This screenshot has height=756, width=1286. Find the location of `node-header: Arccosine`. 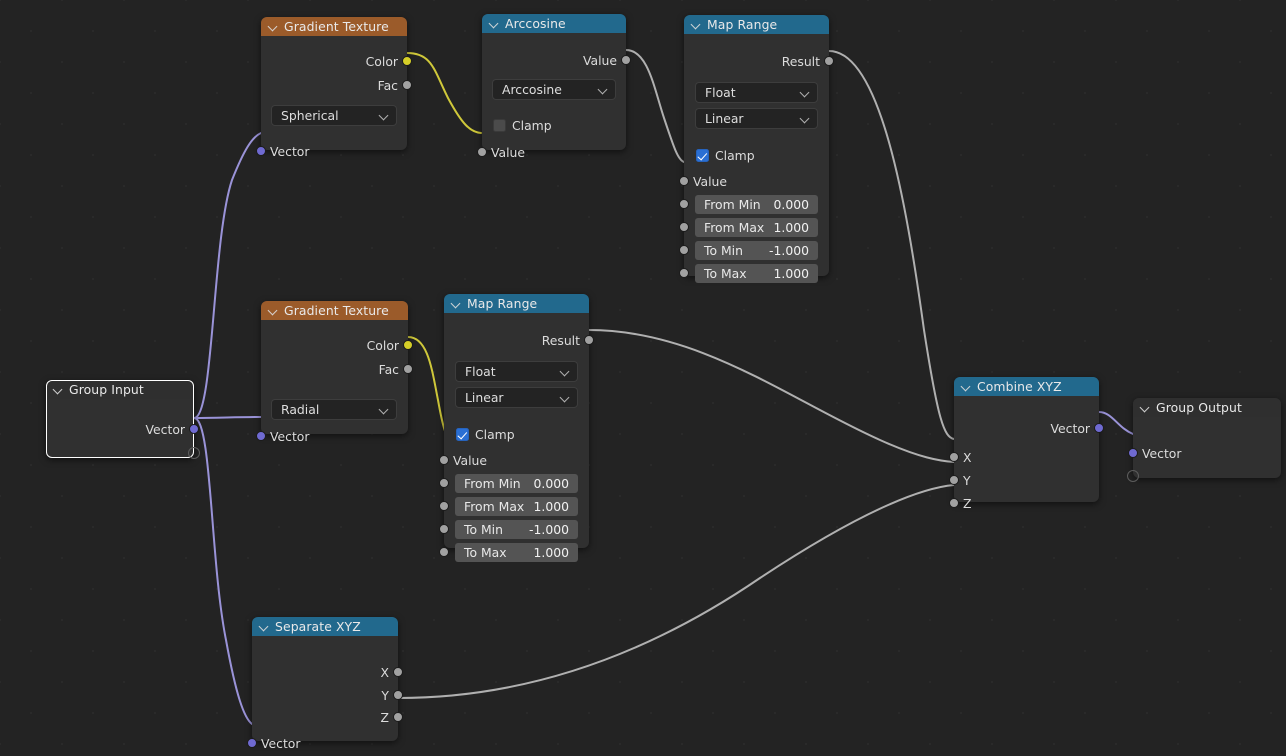

node-header: Arccosine is located at coordinates (554, 23).